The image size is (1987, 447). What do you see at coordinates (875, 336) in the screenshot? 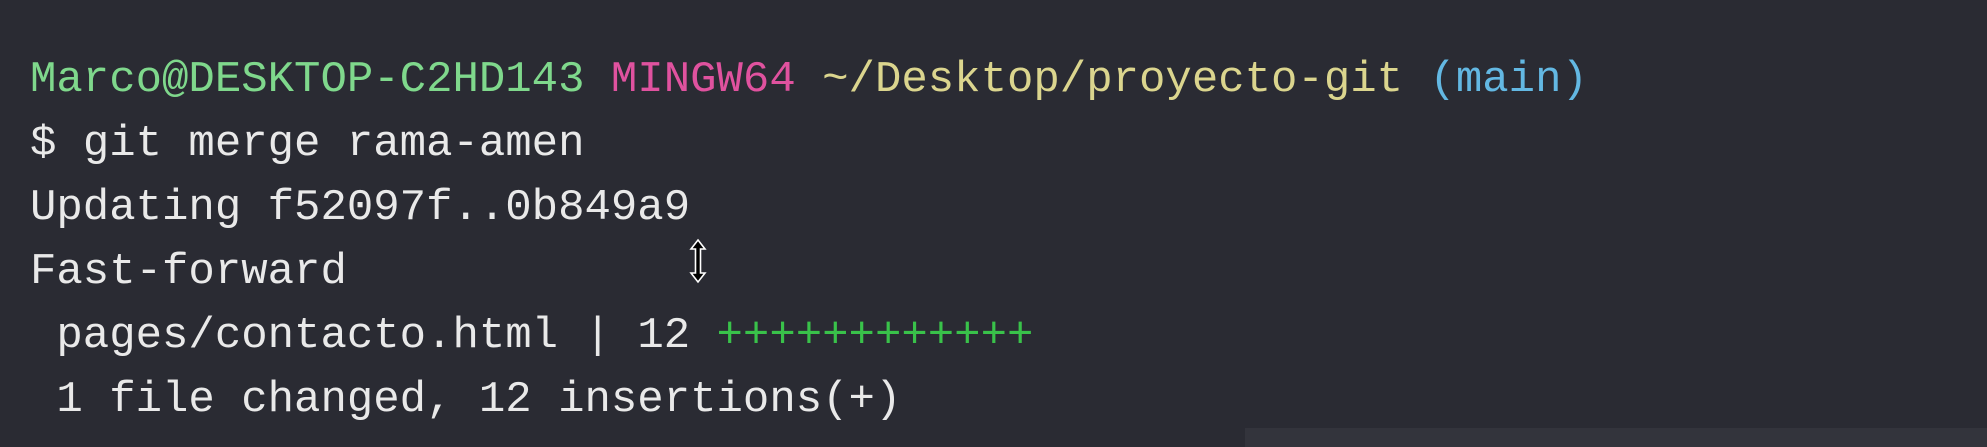
I see `diffstat-plus-bar: ++++++++++++` at bounding box center [875, 336].